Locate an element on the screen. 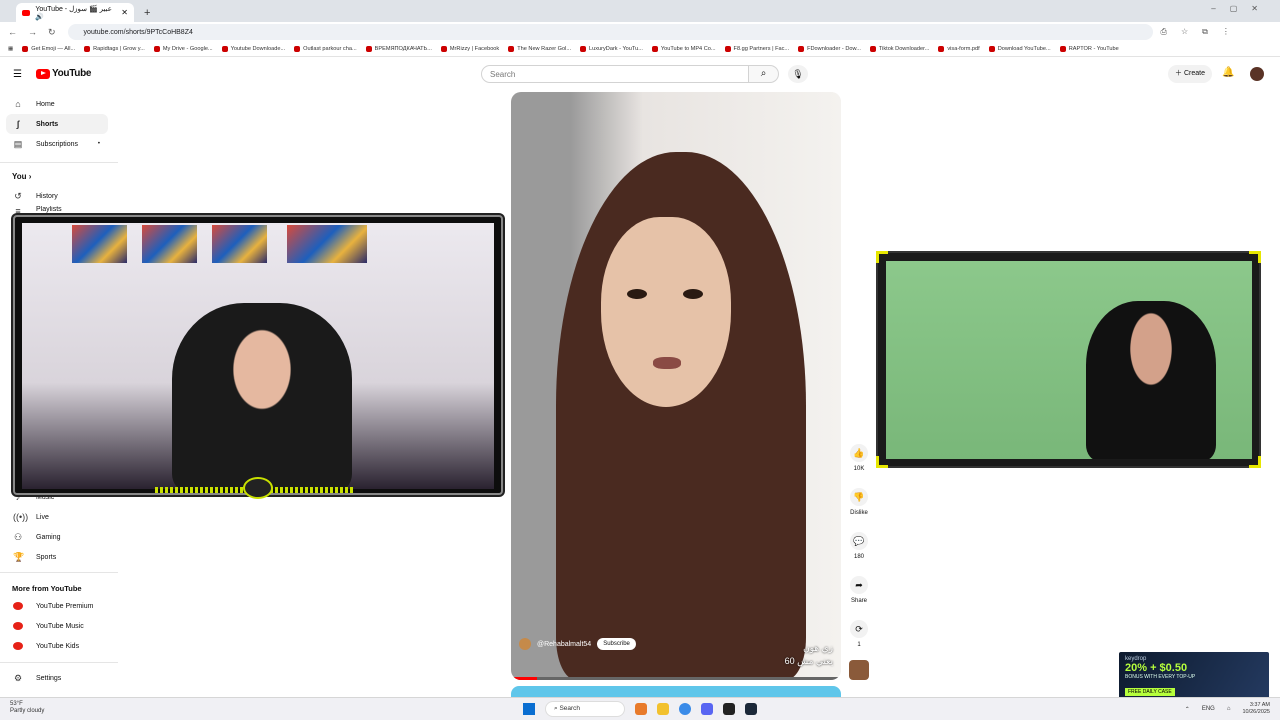 Image resolution: width=1280 pixels, height=720 pixels. avatar is located at coordinates (1257, 74).